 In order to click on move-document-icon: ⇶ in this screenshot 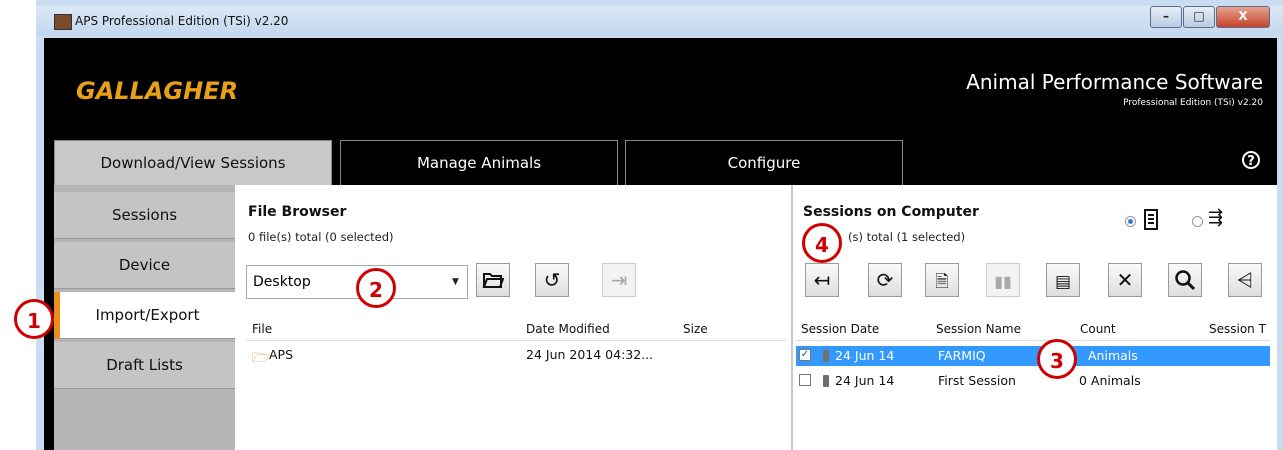, I will do `click(1216, 217)`.